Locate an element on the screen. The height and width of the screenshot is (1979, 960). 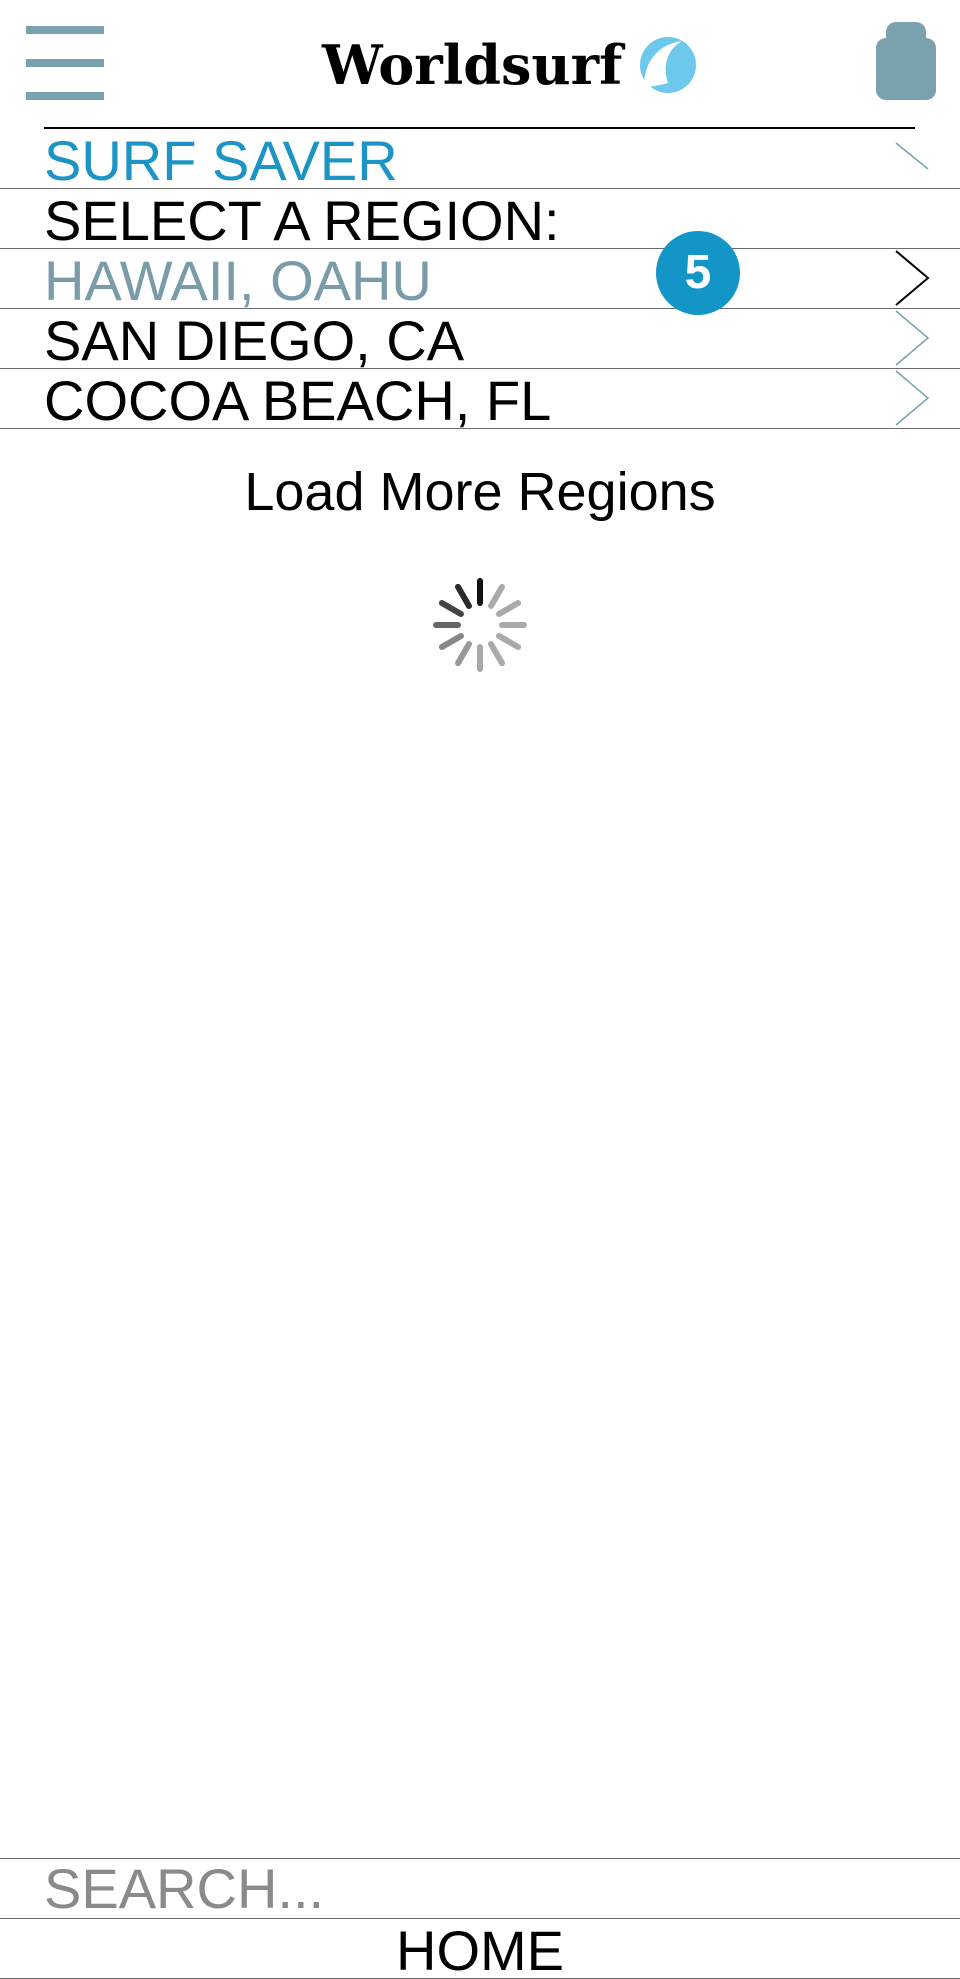
user-icon-body is located at coordinates (906, 69).